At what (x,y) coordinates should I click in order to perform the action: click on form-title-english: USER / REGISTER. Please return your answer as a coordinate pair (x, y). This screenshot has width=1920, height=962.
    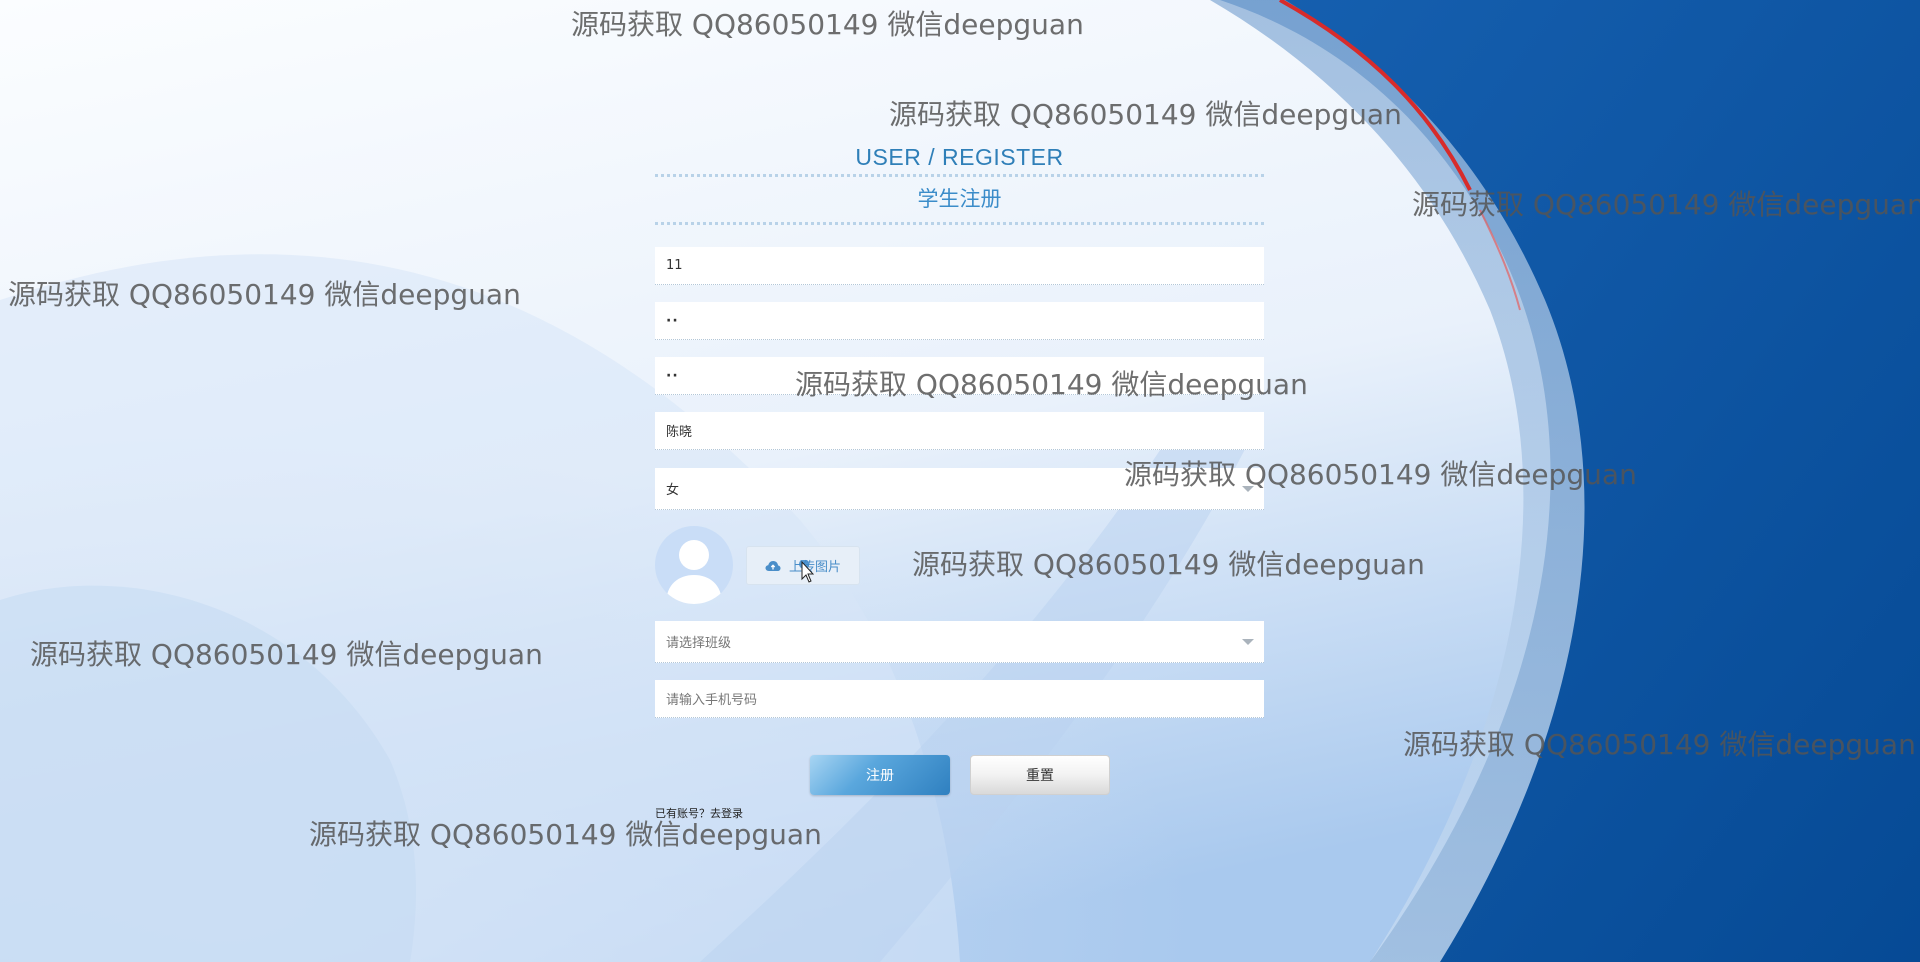
    Looking at the image, I should click on (959, 157).